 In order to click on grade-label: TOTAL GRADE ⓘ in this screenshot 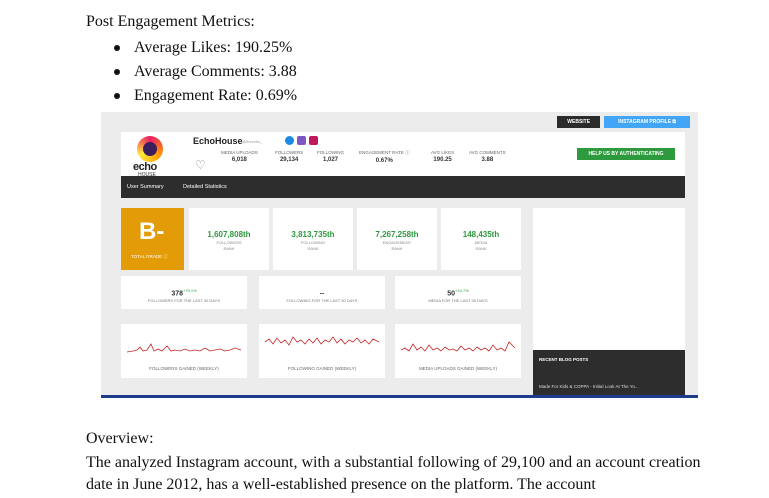, I will do `click(149, 256)`.